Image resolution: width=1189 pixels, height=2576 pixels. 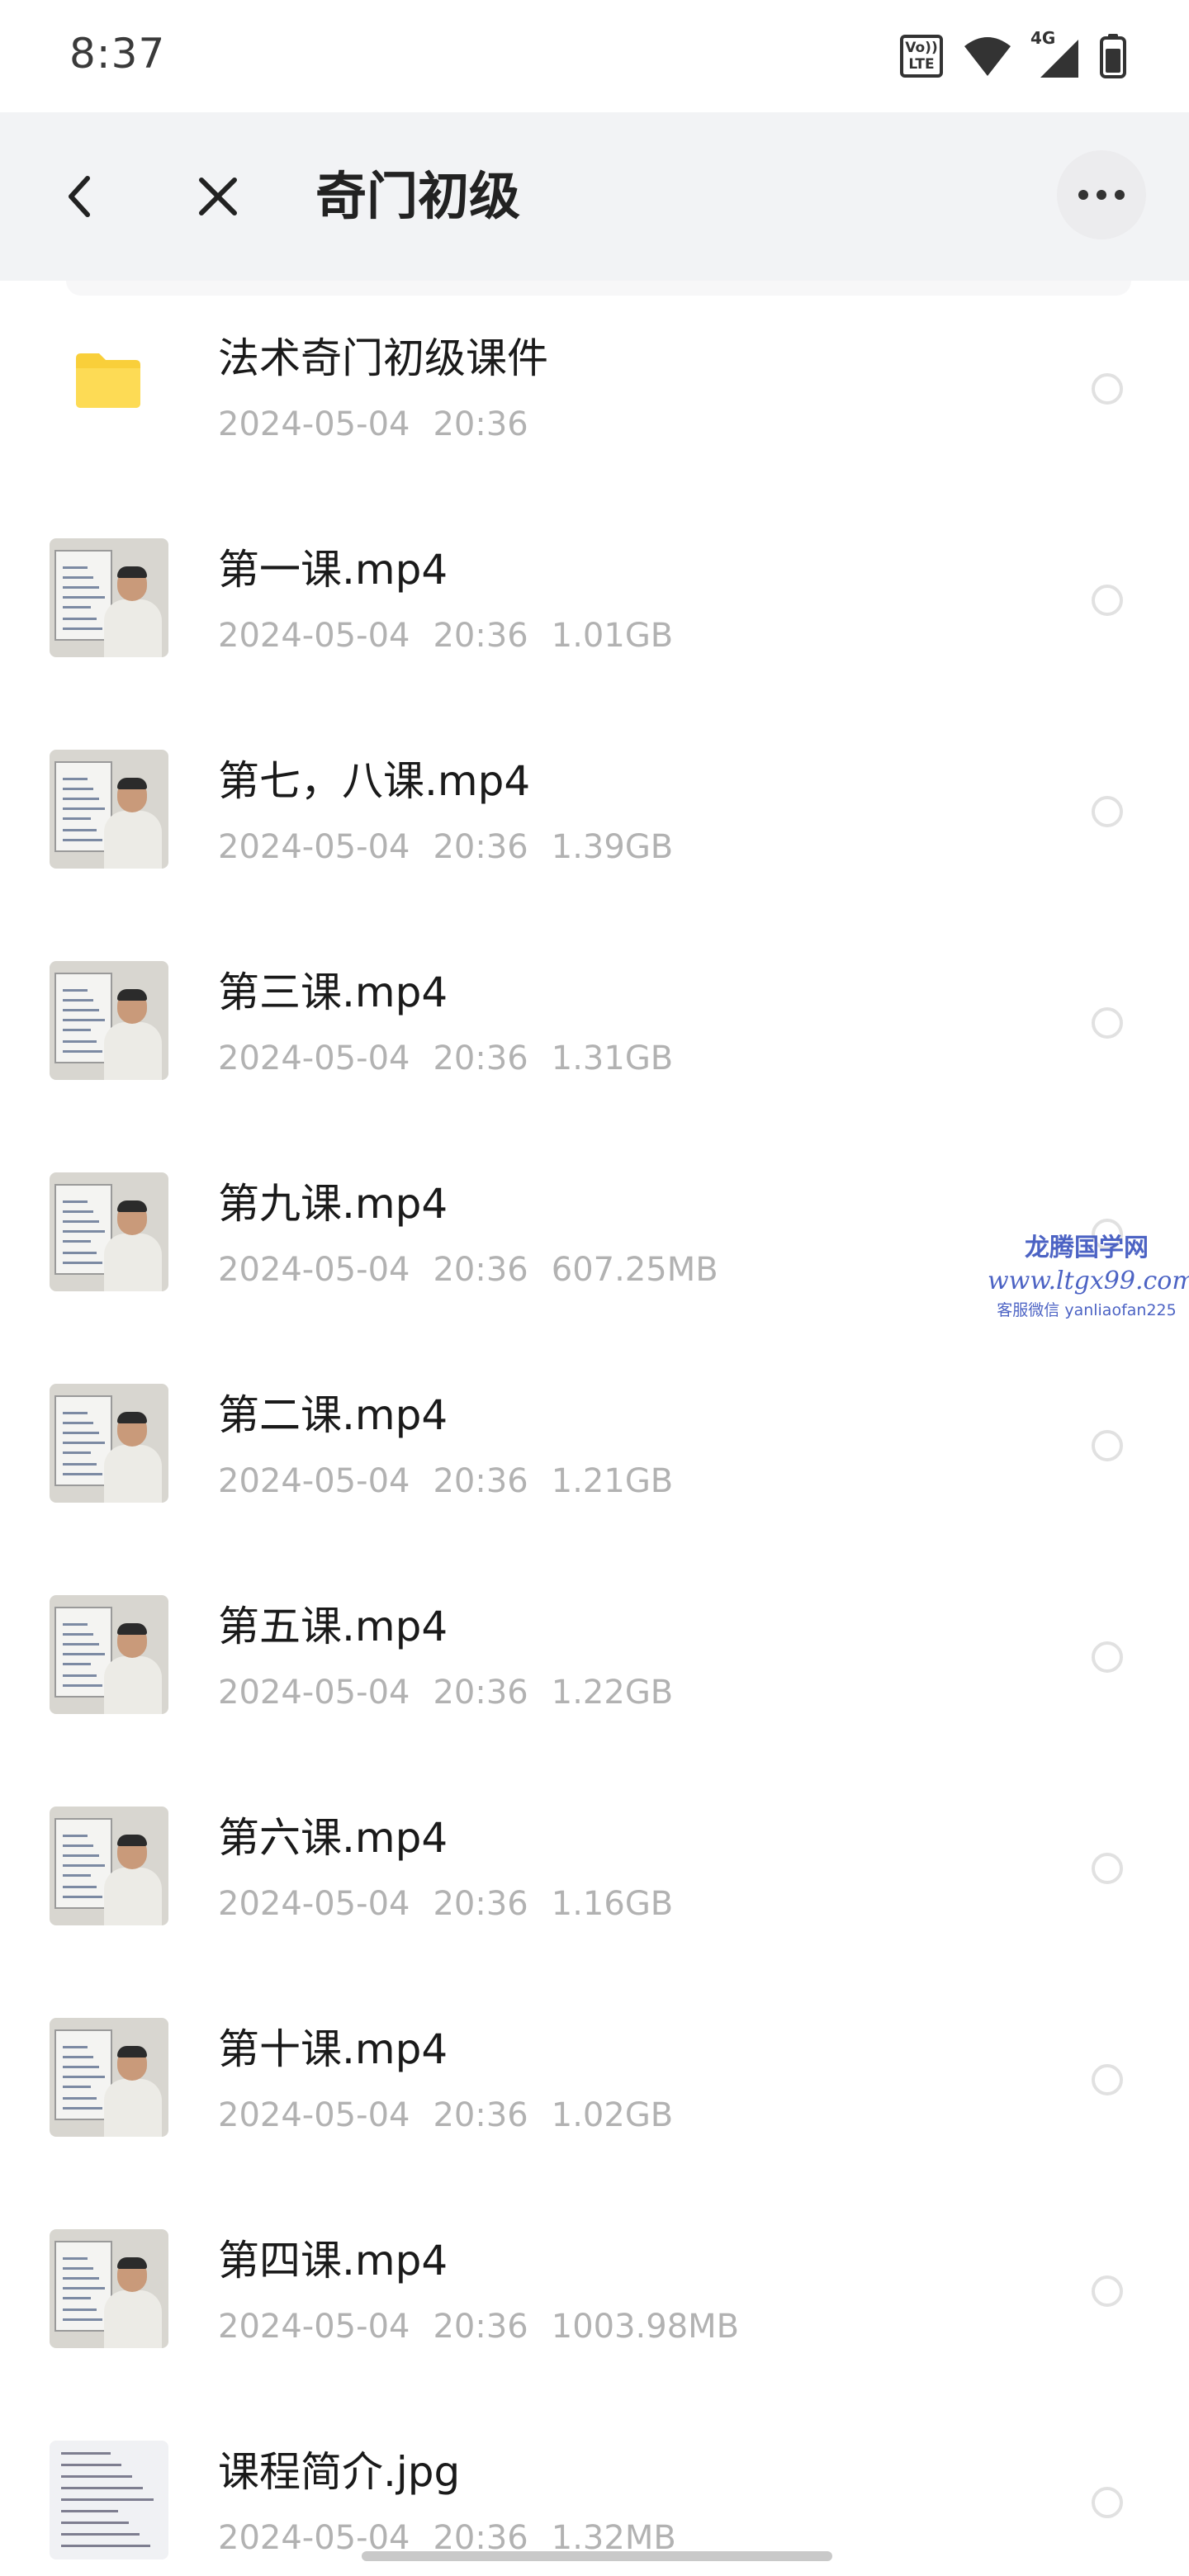 I want to click on file-name: 第十课.mp4, so click(x=333, y=2049).